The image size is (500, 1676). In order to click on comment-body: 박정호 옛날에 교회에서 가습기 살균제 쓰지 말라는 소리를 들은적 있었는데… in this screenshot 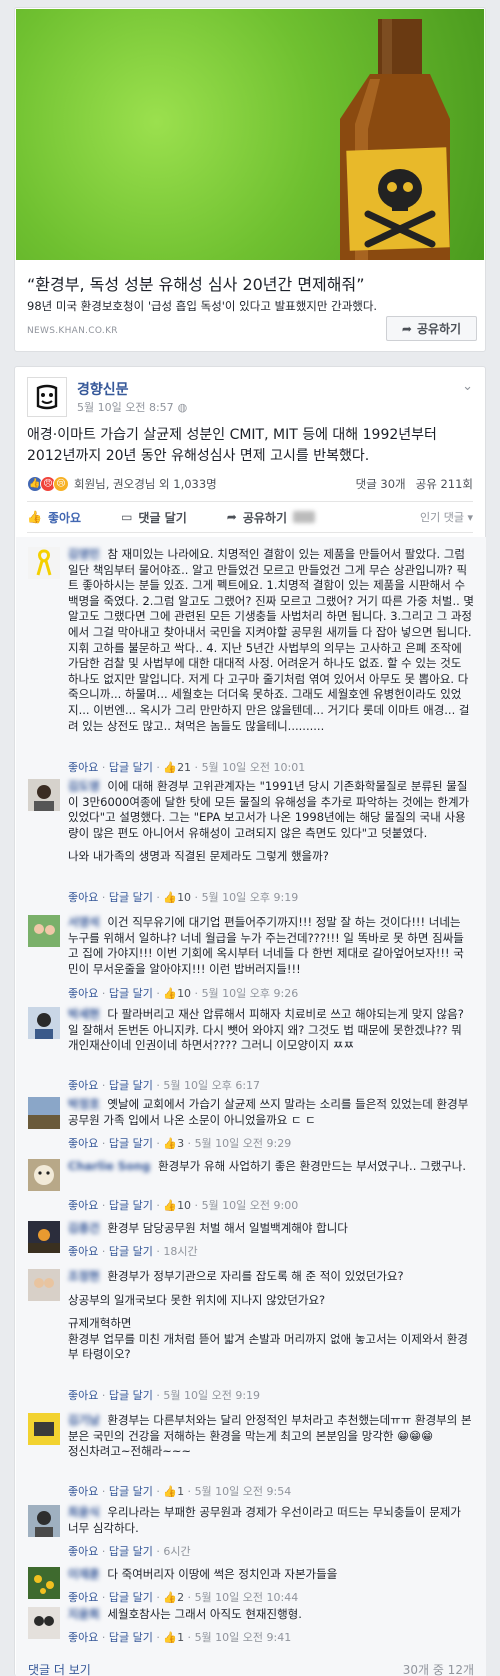, I will do `click(271, 1112)`.